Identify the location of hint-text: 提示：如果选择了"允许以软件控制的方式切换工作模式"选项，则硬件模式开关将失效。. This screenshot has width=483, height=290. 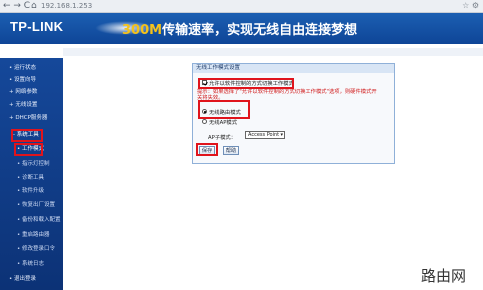
(287, 95).